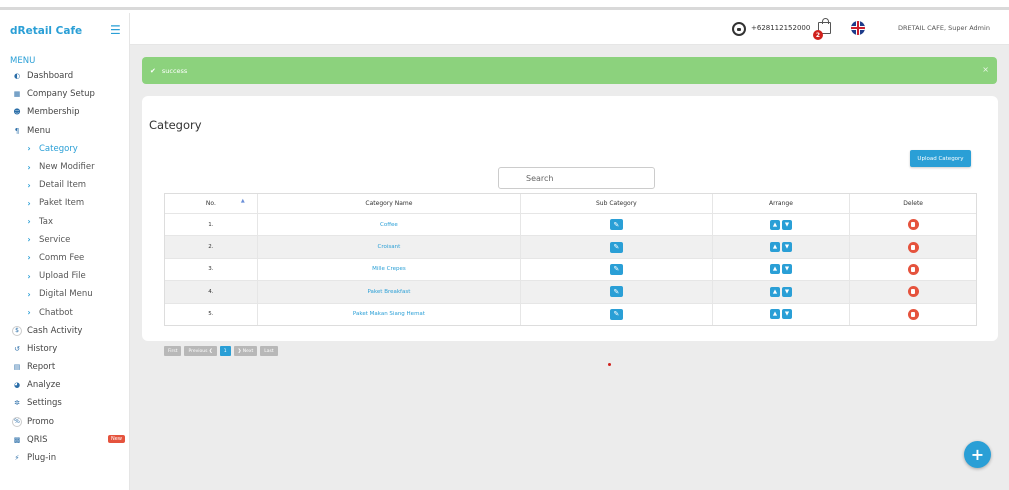  I want to click on sidebar-item-company-setup: ▦ Company Setup, so click(64, 94).